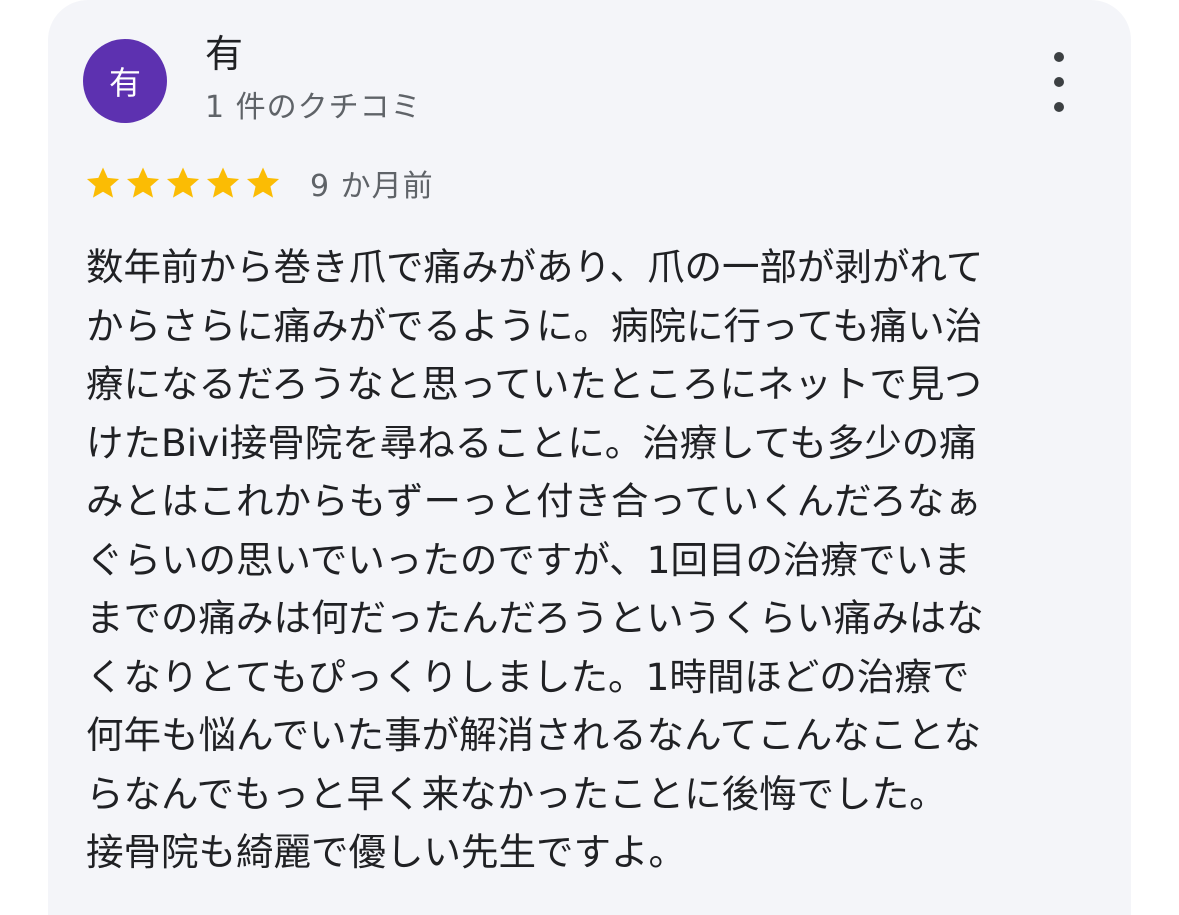 This screenshot has width=1179, height=915. I want to click on author-name: 有, so click(224, 54).